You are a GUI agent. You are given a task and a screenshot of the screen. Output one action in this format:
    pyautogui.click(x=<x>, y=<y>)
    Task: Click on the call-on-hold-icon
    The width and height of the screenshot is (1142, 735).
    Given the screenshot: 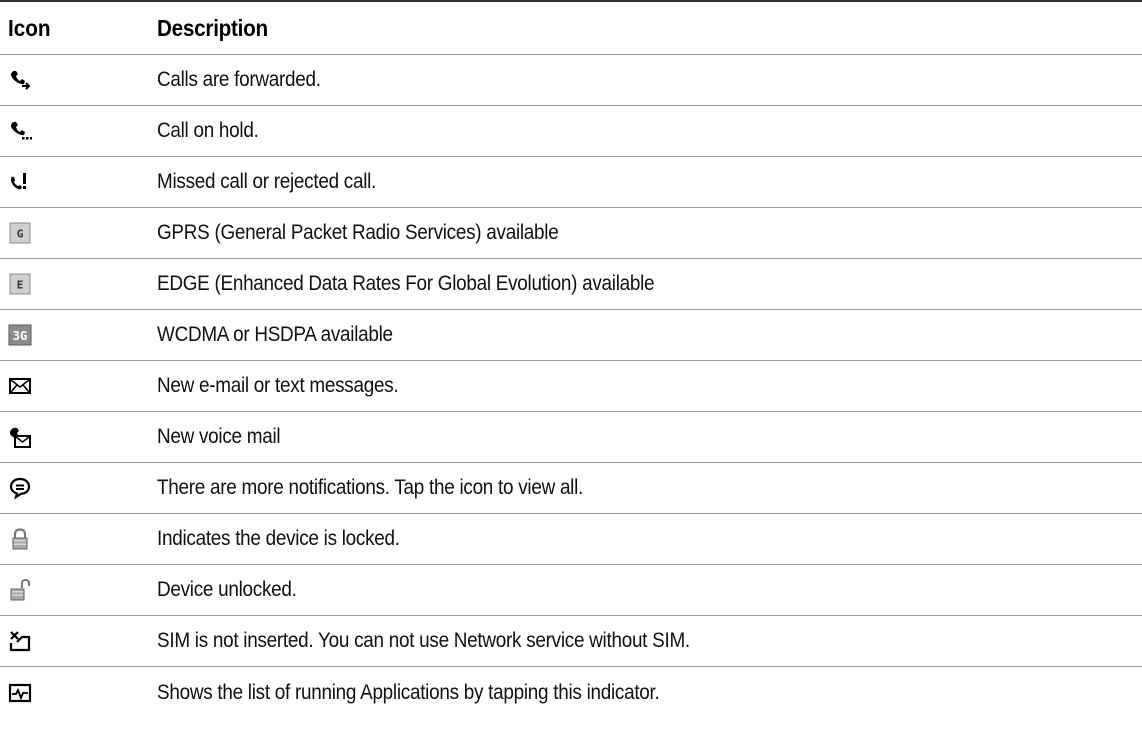 What is the action you would take?
    pyautogui.click(x=21, y=130)
    